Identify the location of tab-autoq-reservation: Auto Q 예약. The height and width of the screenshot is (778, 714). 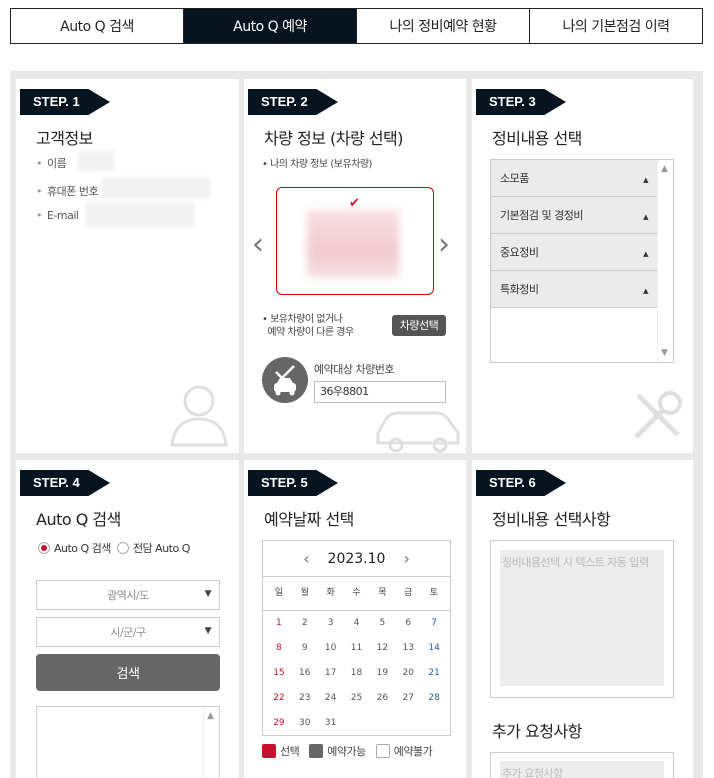
(270, 26).